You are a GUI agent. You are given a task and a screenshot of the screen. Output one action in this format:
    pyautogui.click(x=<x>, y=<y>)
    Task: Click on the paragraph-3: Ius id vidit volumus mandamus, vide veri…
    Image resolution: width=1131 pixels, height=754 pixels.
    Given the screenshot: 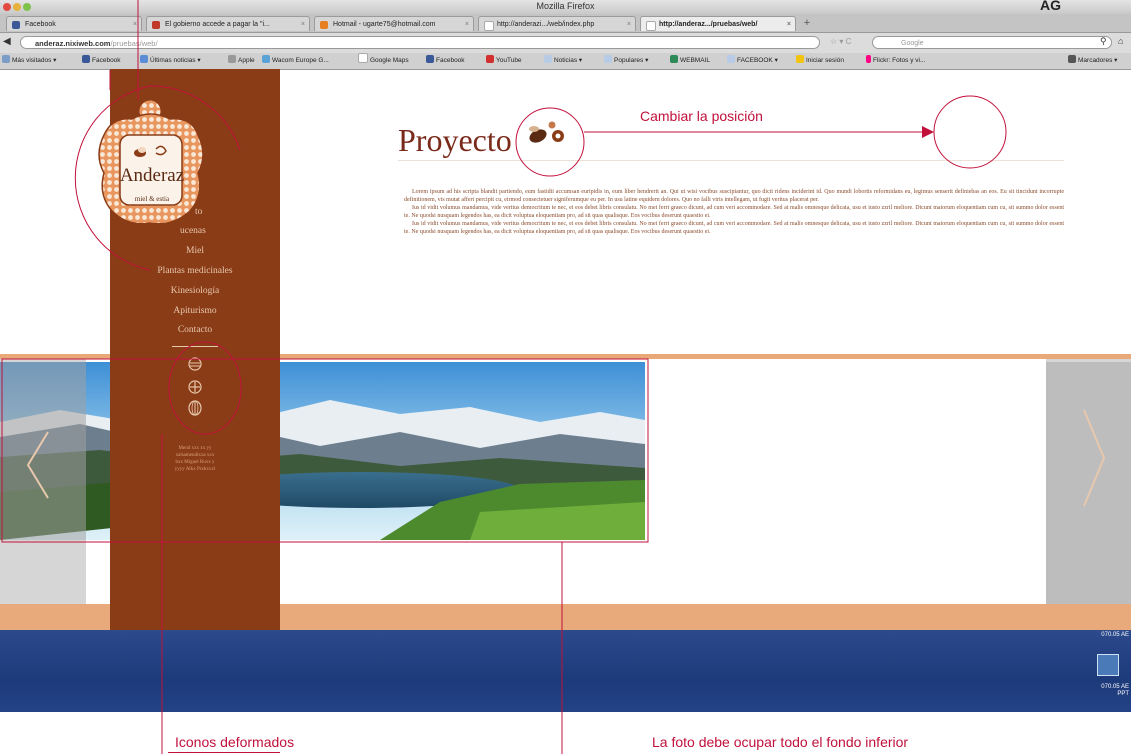 What is the action you would take?
    pyautogui.click(x=734, y=228)
    